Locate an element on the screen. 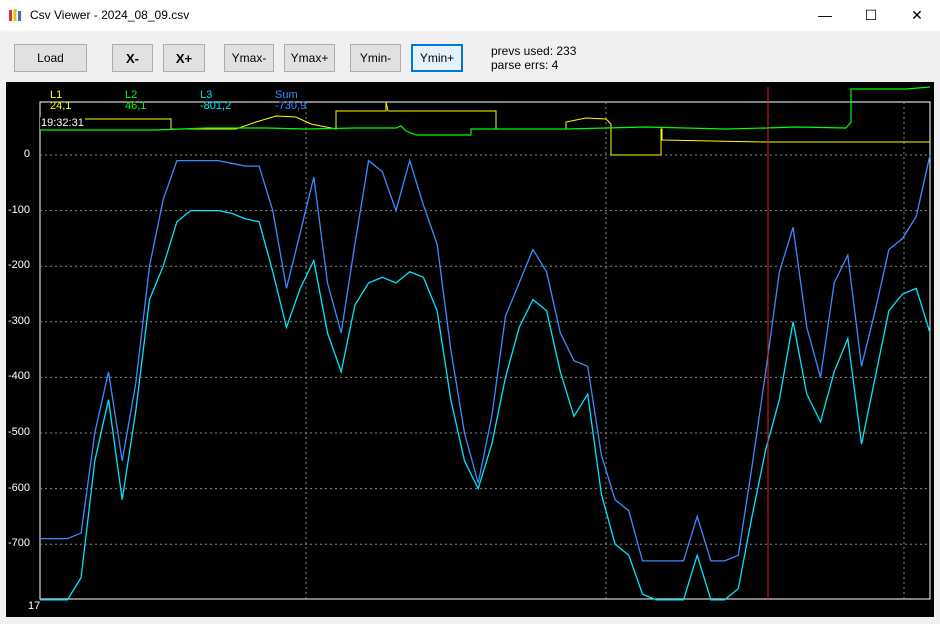 Image resolution: width=940 pixels, height=624 pixels. x-start-label: 17 is located at coordinates (34, 606).